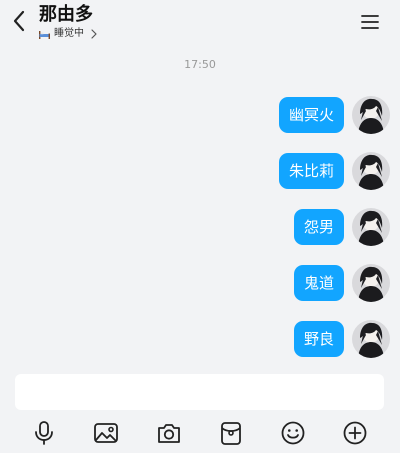 This screenshot has height=453, width=400. I want to click on message-row: 幽冥火, so click(334, 115).